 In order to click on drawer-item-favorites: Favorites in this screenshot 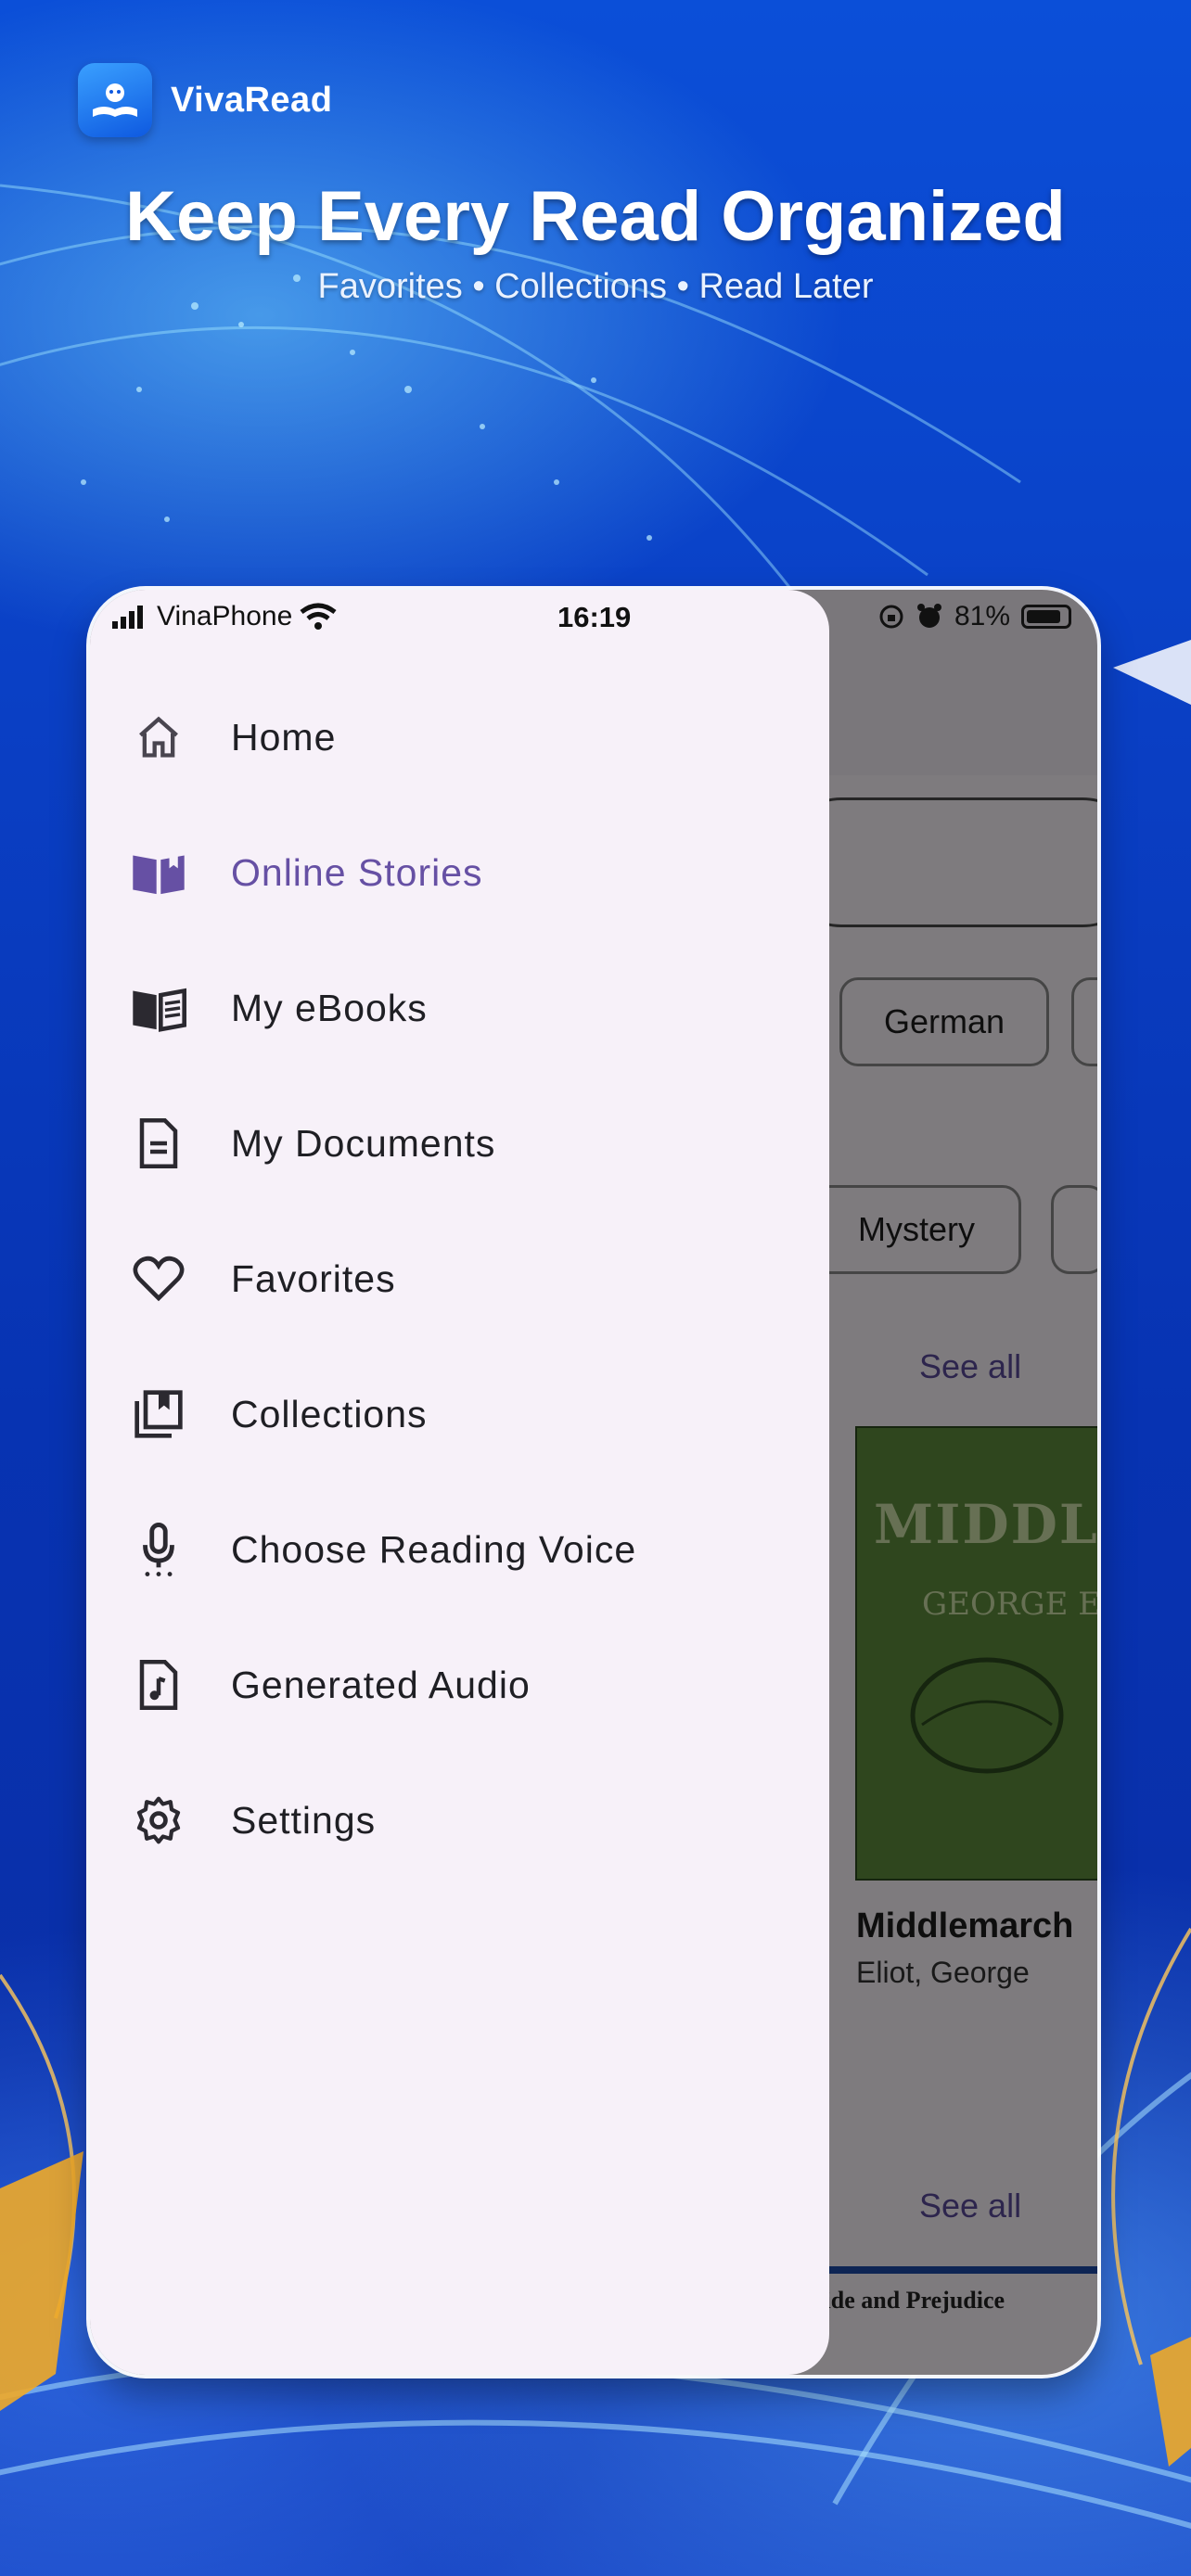, I will do `click(459, 1278)`.